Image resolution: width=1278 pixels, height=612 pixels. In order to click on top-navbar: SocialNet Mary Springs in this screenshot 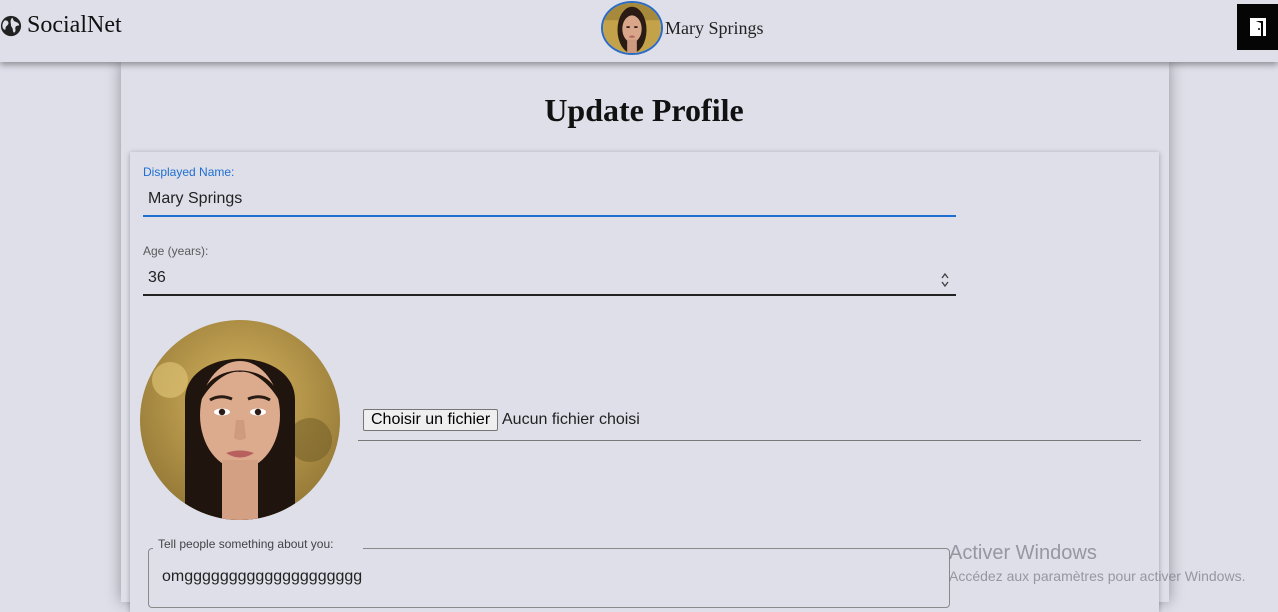, I will do `click(639, 31)`.